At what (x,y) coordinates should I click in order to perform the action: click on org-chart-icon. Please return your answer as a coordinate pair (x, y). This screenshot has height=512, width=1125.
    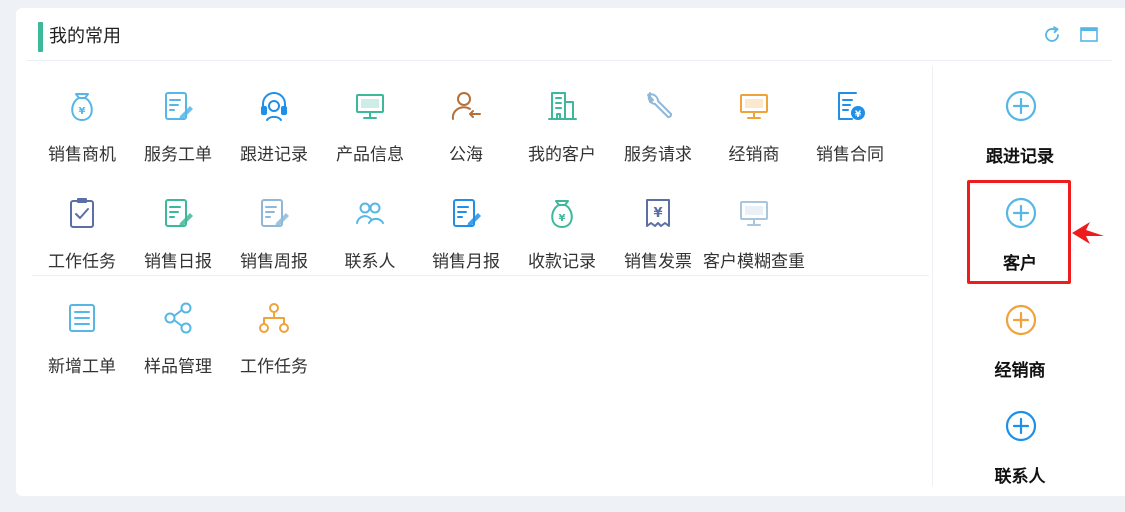
    Looking at the image, I should click on (274, 318).